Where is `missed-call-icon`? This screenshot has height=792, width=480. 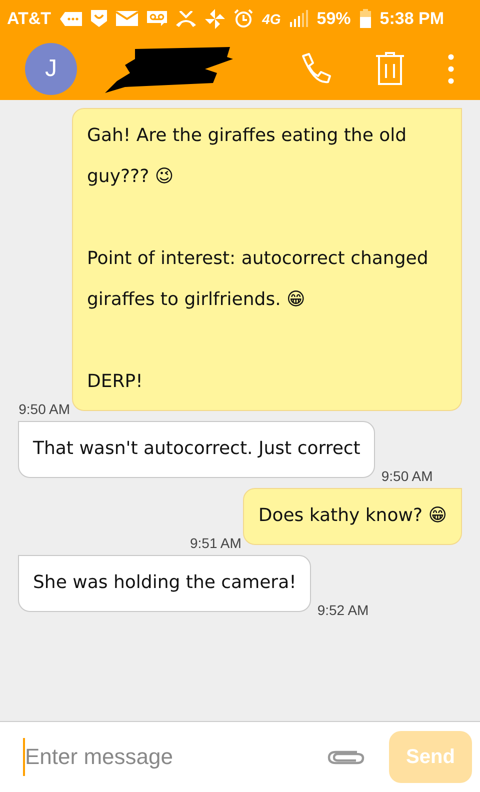
missed-call-icon is located at coordinates (186, 18).